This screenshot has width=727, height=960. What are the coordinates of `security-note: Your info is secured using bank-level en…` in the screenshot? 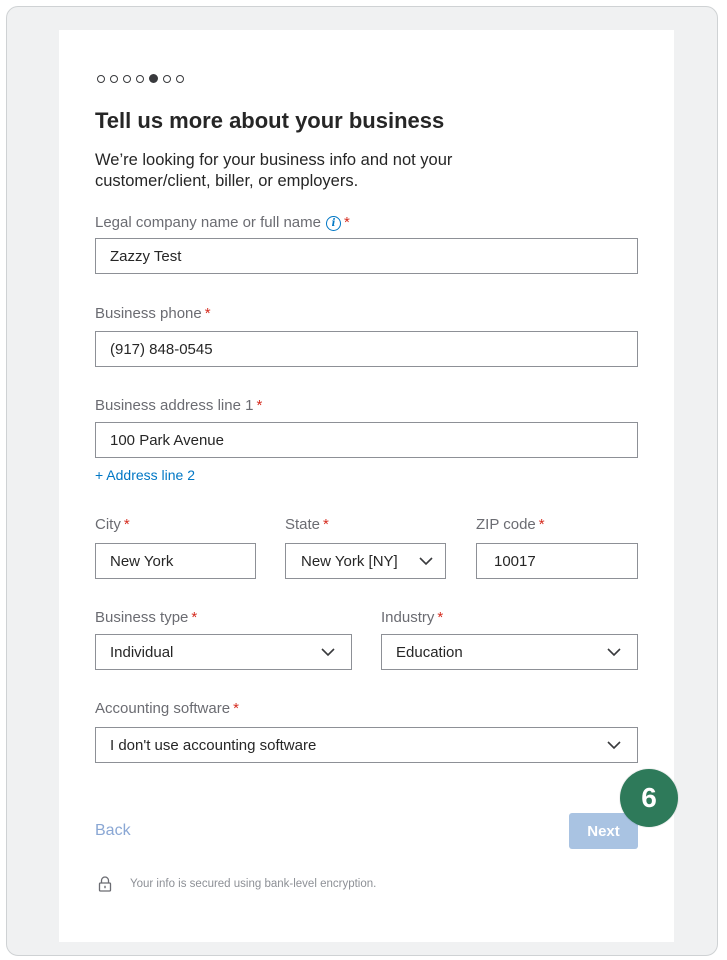 It's located at (237, 884).